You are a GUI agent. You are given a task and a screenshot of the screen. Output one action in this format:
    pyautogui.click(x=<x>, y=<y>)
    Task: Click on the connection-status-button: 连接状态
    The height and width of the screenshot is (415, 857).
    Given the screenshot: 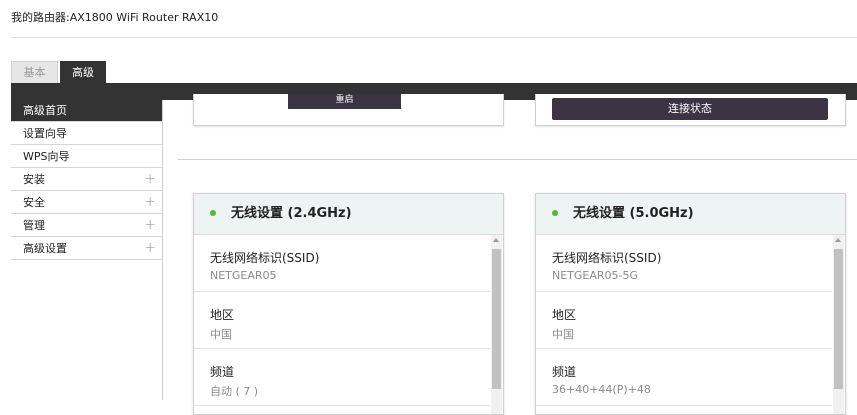 What is the action you would take?
    pyautogui.click(x=690, y=109)
    